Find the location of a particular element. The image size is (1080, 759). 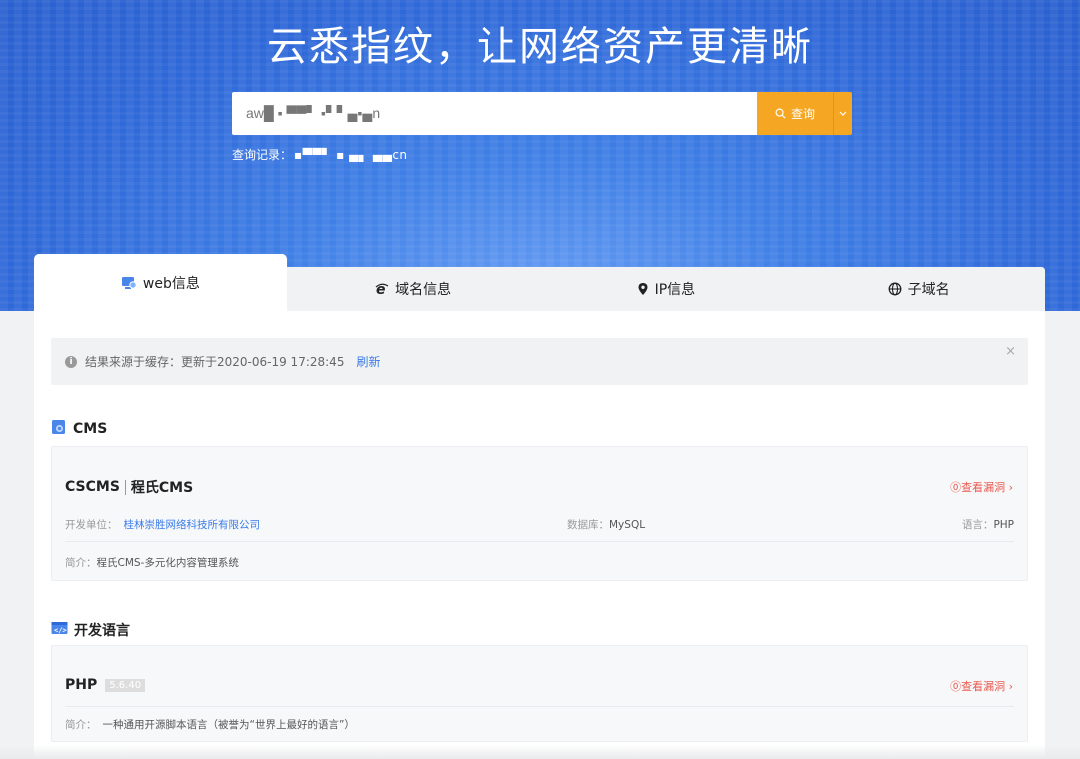

tab-bar: web信息 e 域名信息 IP信息 子域名 is located at coordinates (539, 282).